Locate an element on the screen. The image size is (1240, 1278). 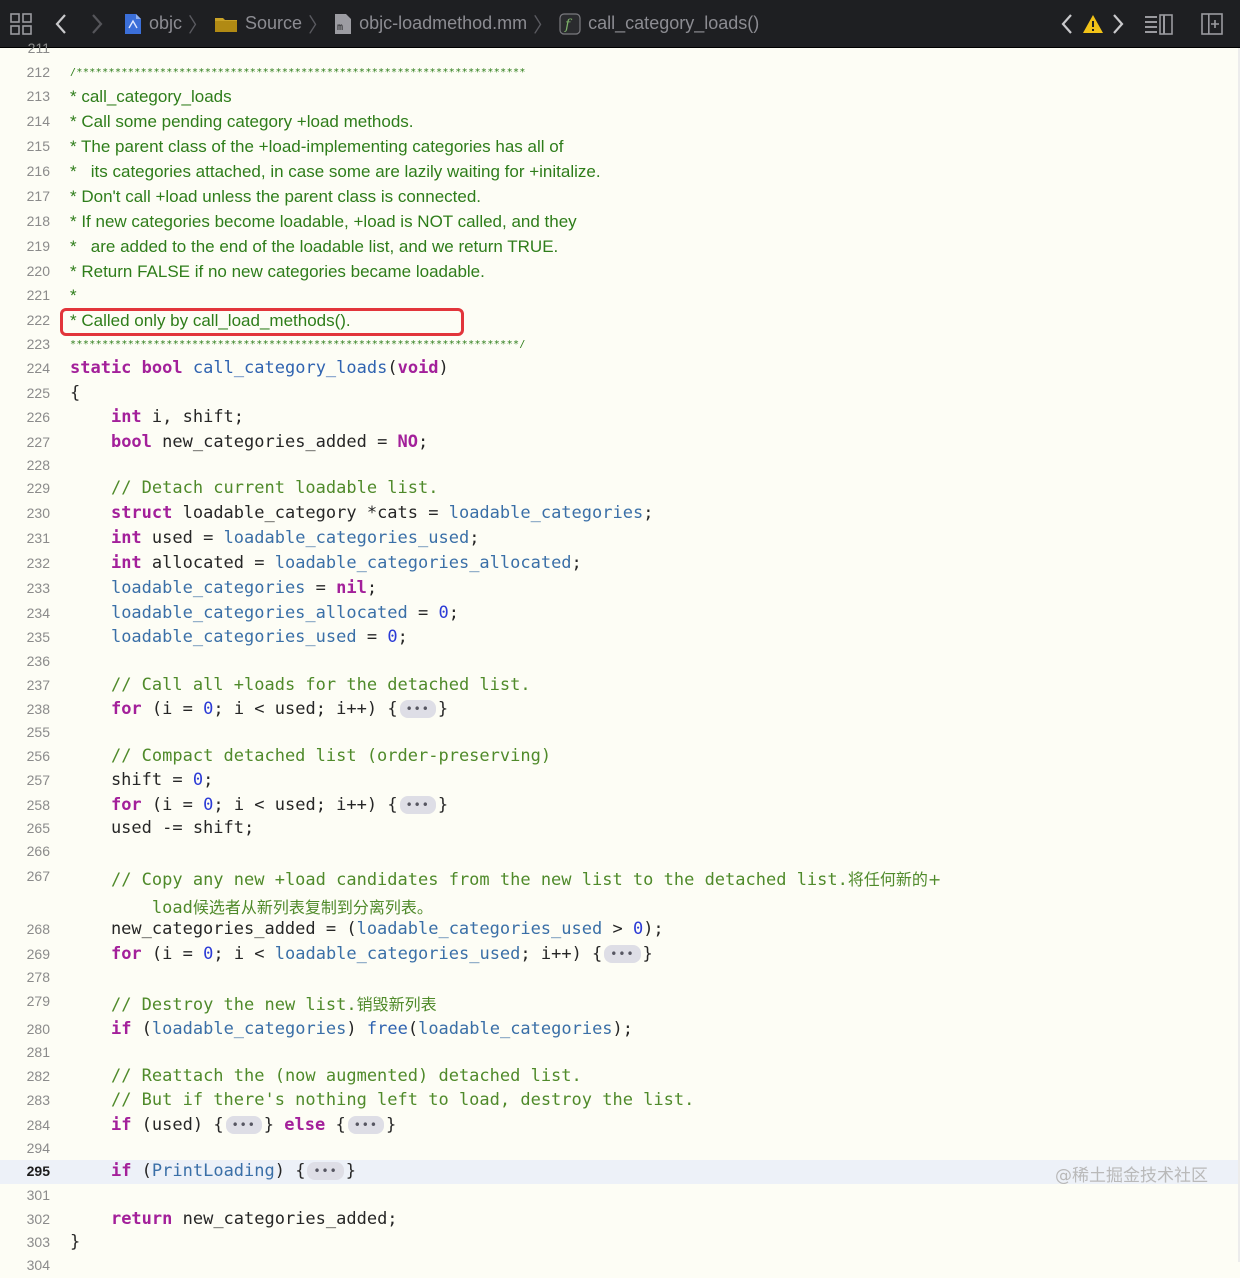
line-number: 283 is located at coordinates (25, 1100).